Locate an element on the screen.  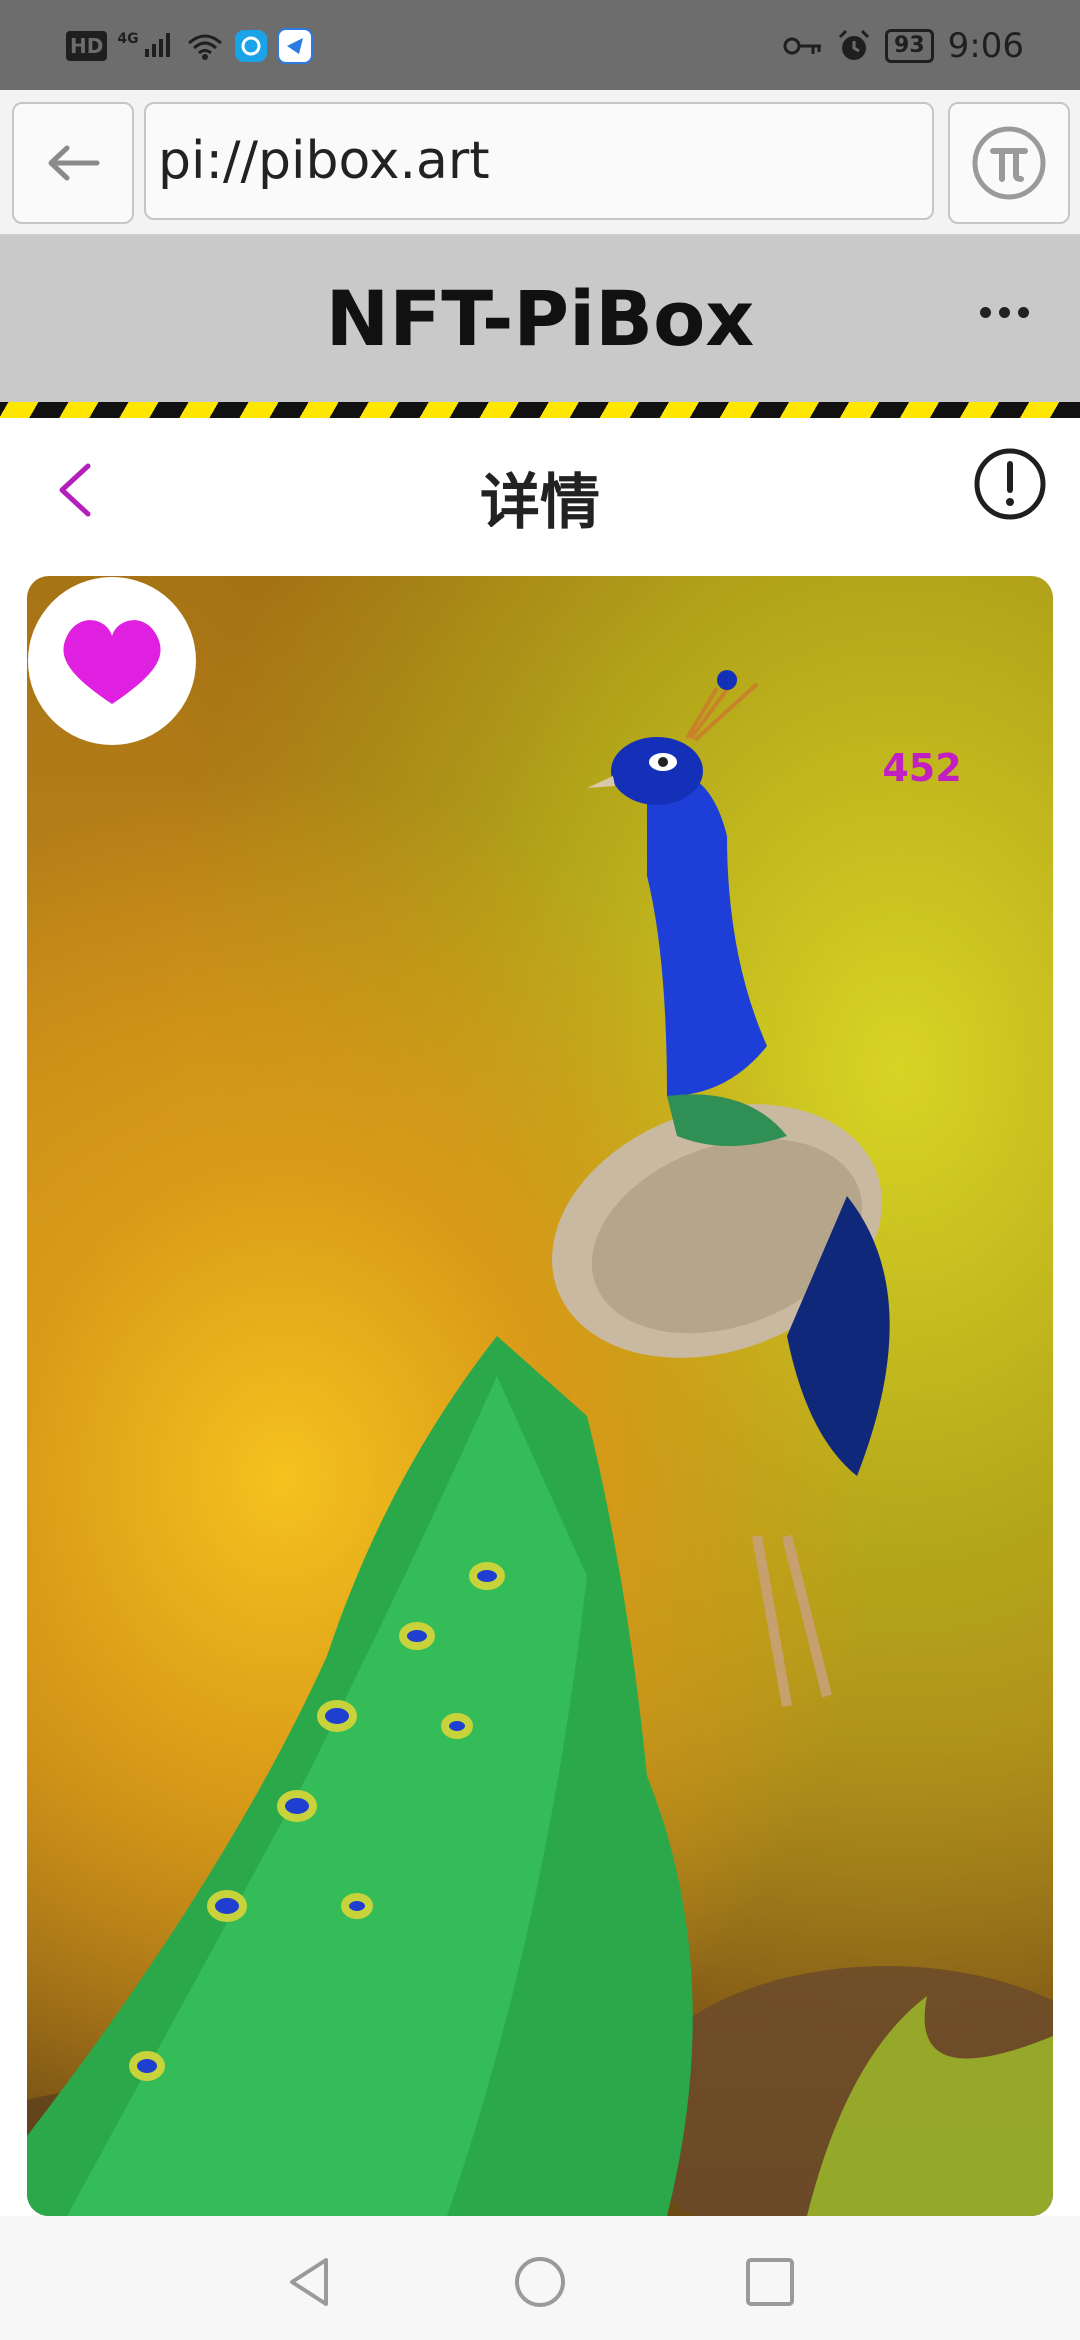
hazard-stripe-divider is located at coordinates (540, 410).